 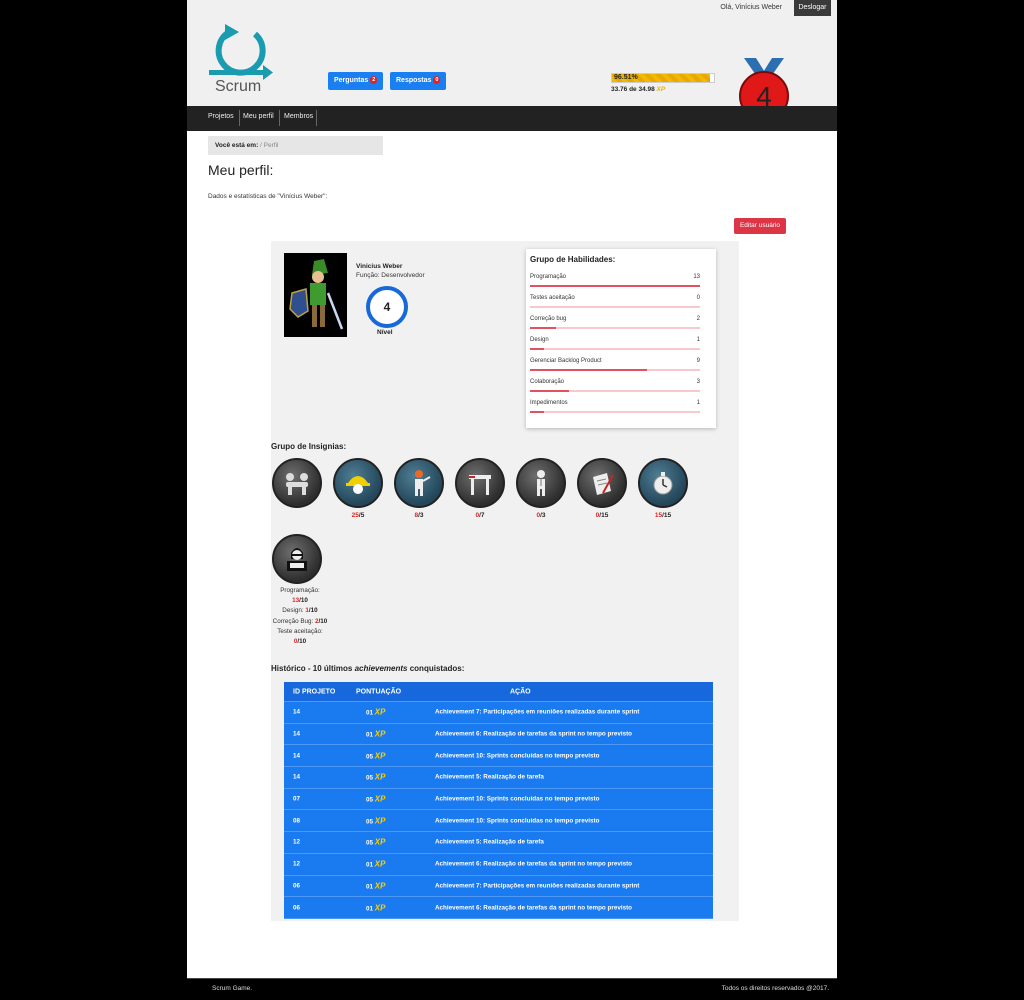 I want to click on badge: 15/15, so click(x=663, y=488).